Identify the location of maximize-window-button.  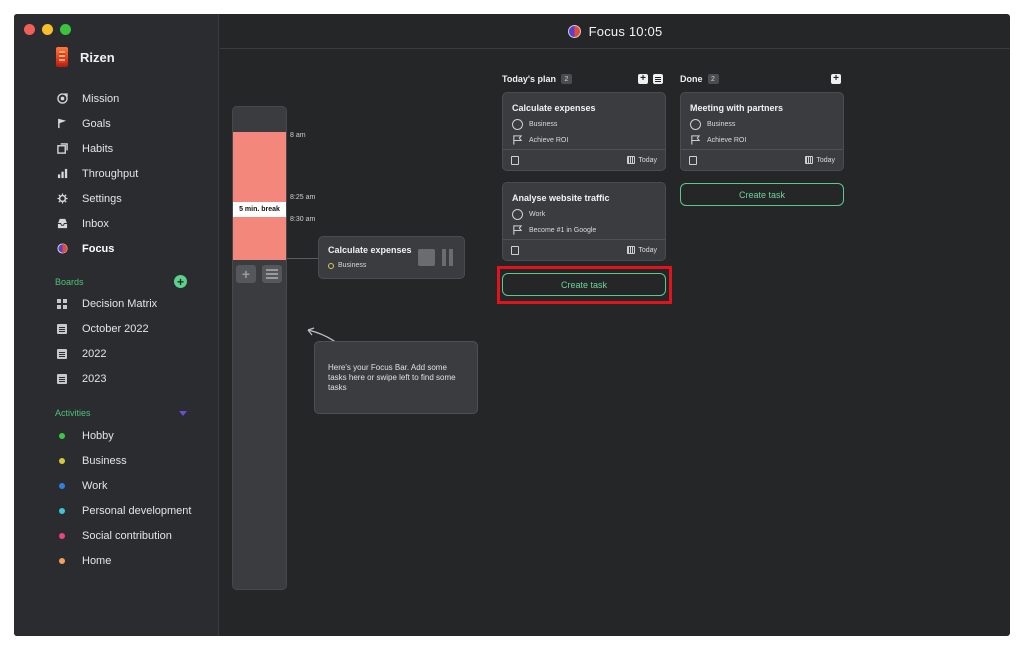
(65, 29).